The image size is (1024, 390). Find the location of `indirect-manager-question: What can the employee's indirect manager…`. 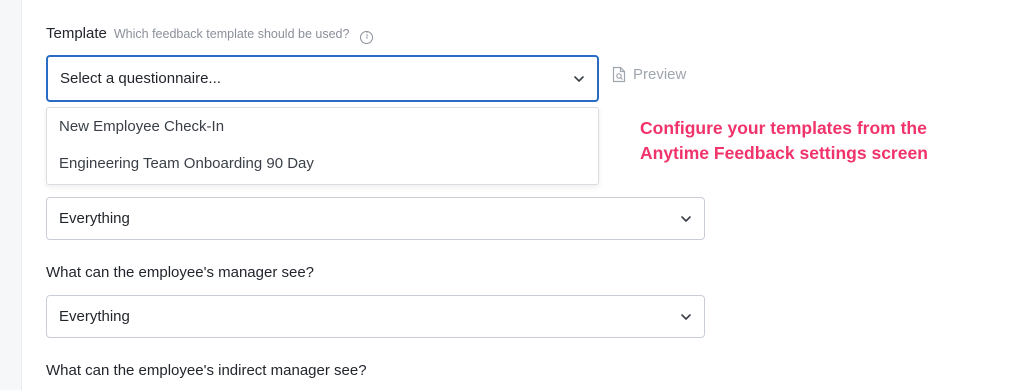

indirect-manager-question: What can the employee's indirect manager… is located at coordinates (206, 370).